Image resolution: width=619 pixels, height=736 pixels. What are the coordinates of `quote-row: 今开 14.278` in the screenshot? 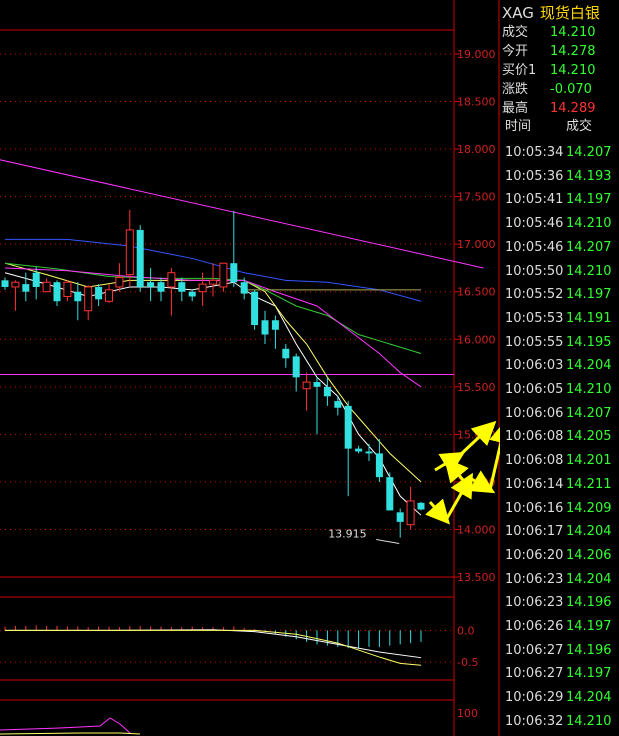 It's located at (559, 52).